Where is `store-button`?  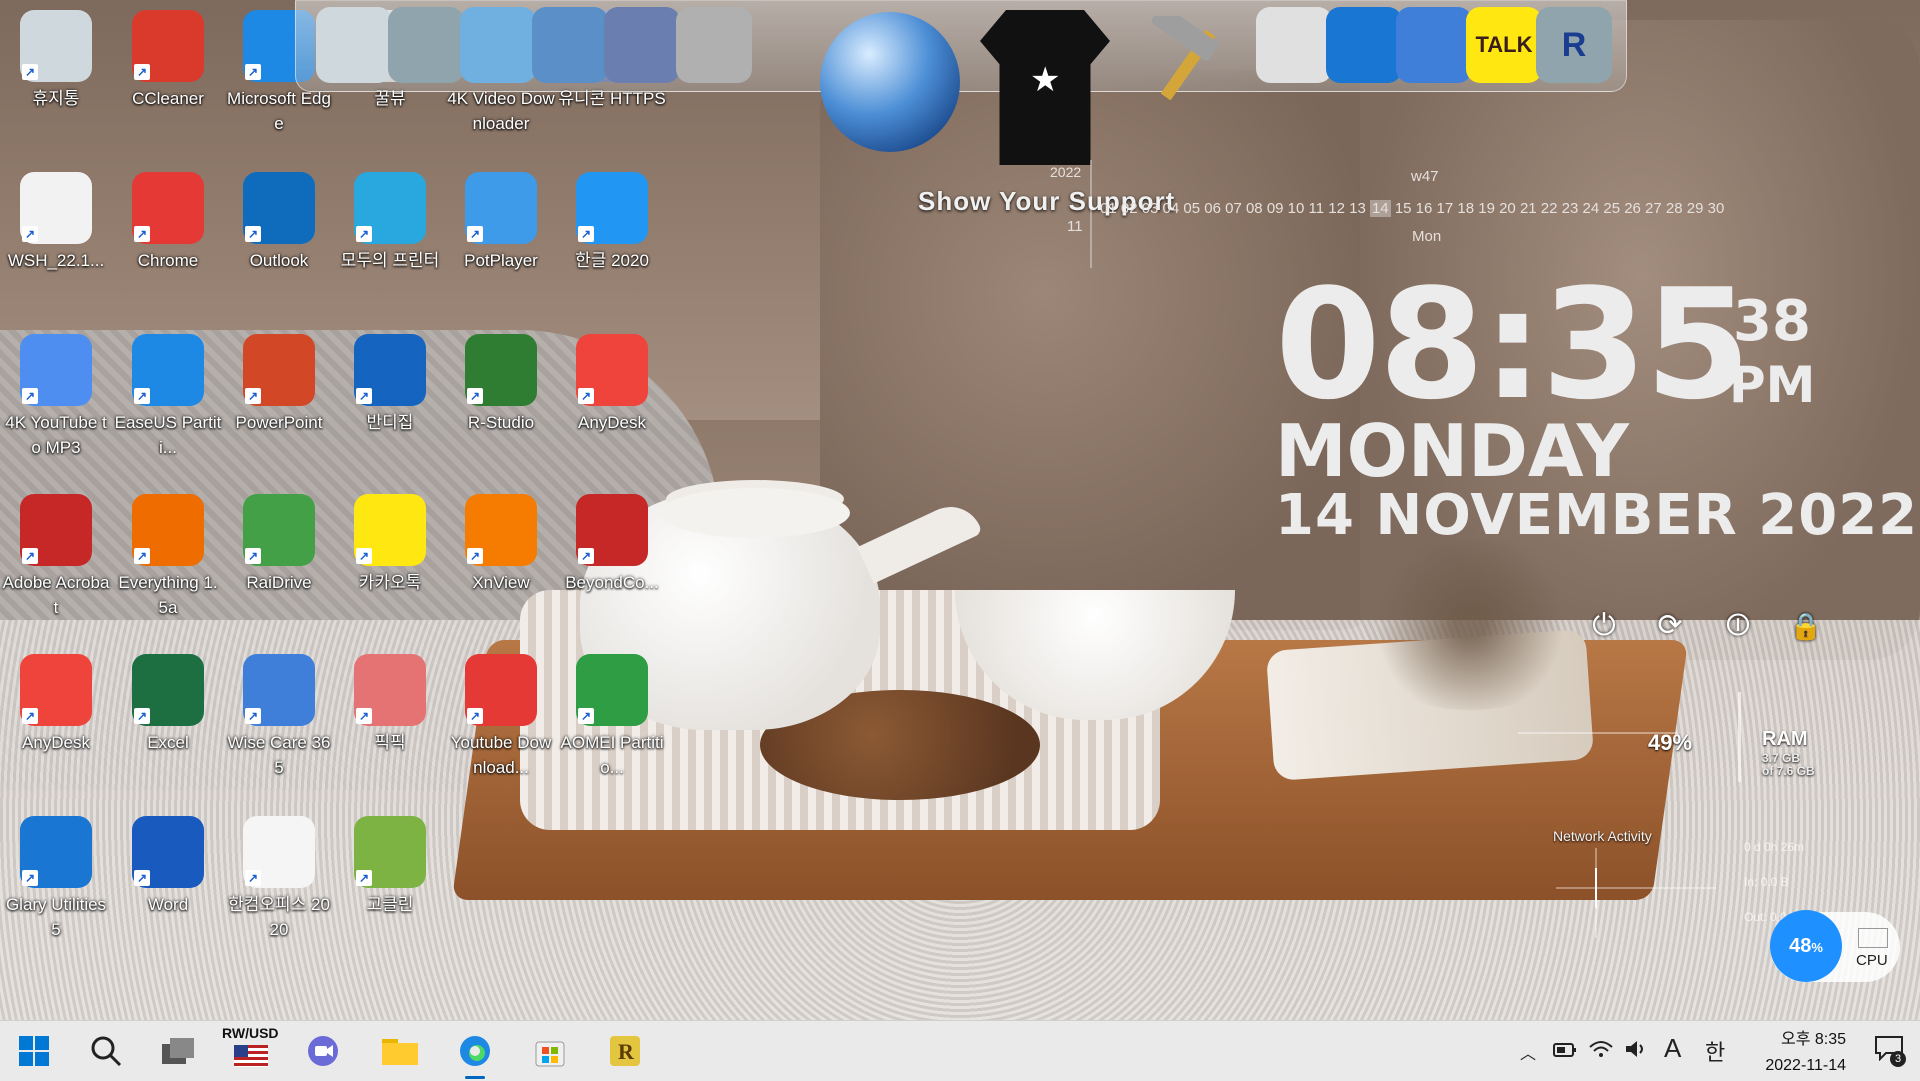
store-button is located at coordinates (550, 1051).